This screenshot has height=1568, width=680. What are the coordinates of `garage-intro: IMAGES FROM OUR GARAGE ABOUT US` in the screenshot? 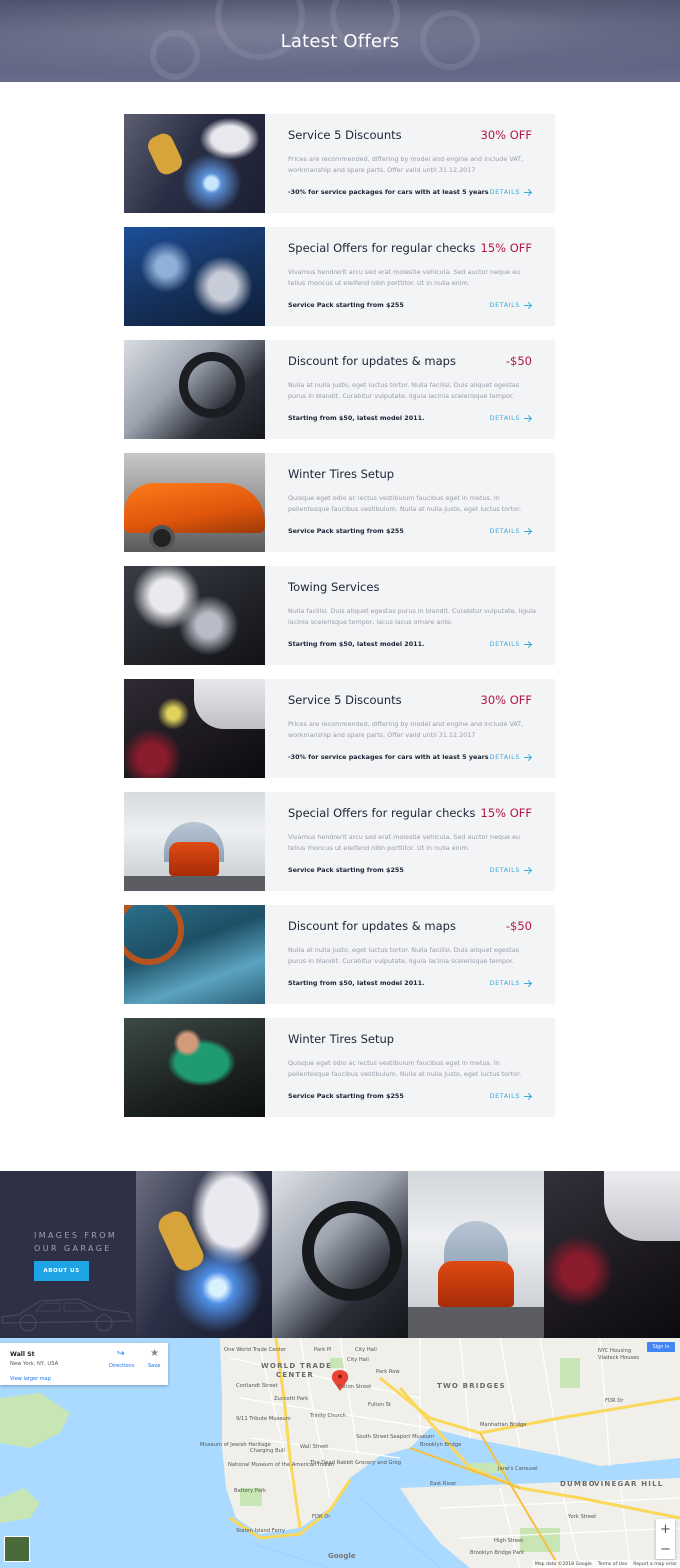 It's located at (68, 1254).